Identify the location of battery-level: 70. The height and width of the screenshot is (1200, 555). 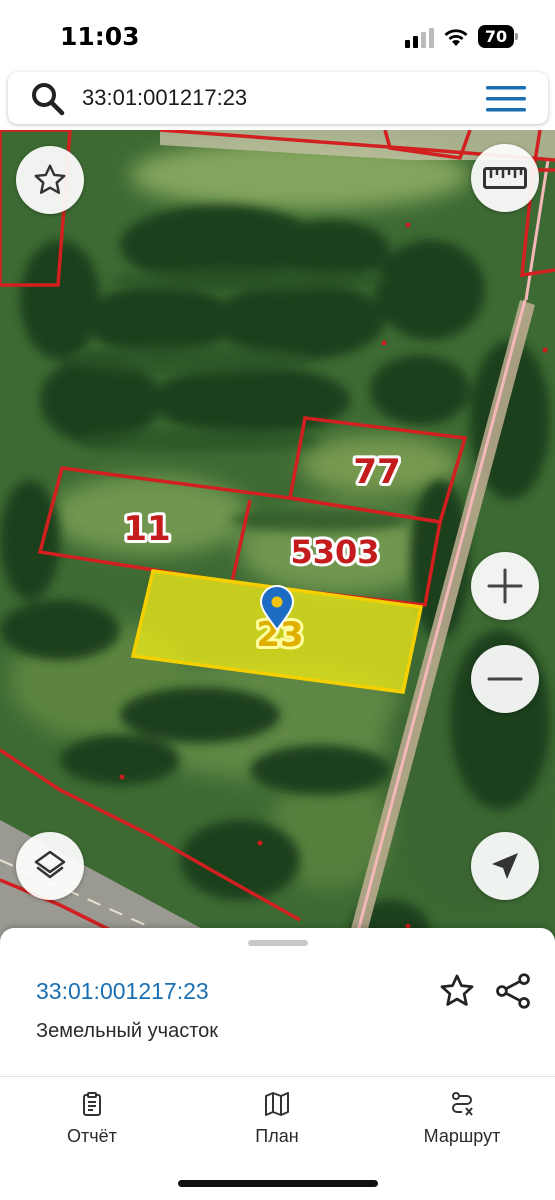
(496, 36).